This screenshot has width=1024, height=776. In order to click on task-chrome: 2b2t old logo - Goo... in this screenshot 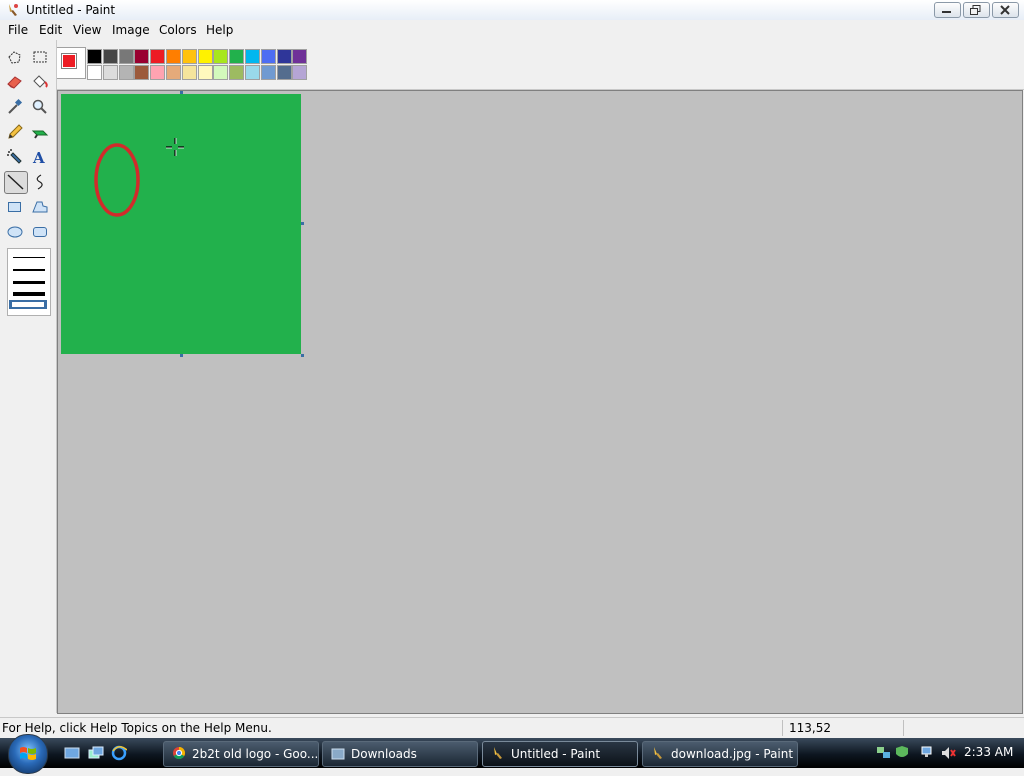, I will do `click(241, 754)`.